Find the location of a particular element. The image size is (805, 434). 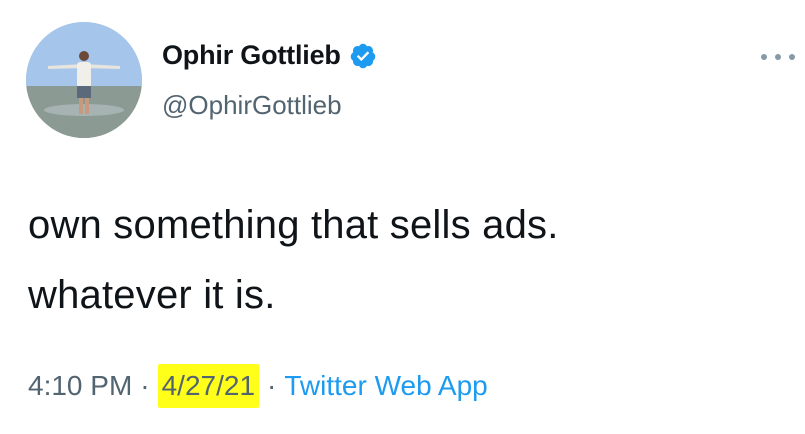

tweet-time: 4:10 PM is located at coordinates (80, 386).